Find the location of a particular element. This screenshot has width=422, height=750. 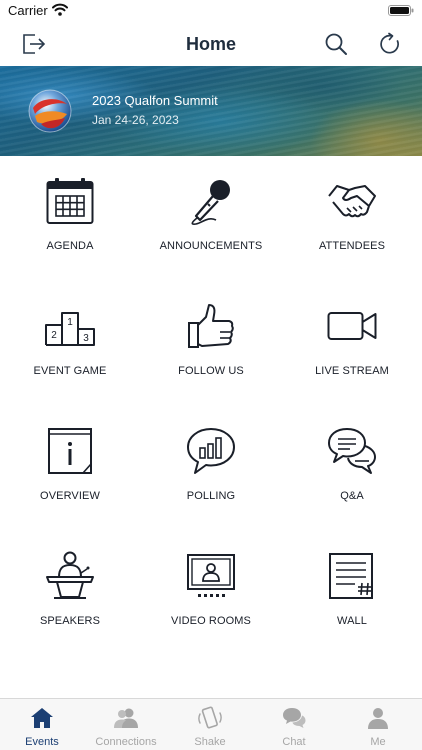

tab-chat: Chat is located at coordinates (294, 724).